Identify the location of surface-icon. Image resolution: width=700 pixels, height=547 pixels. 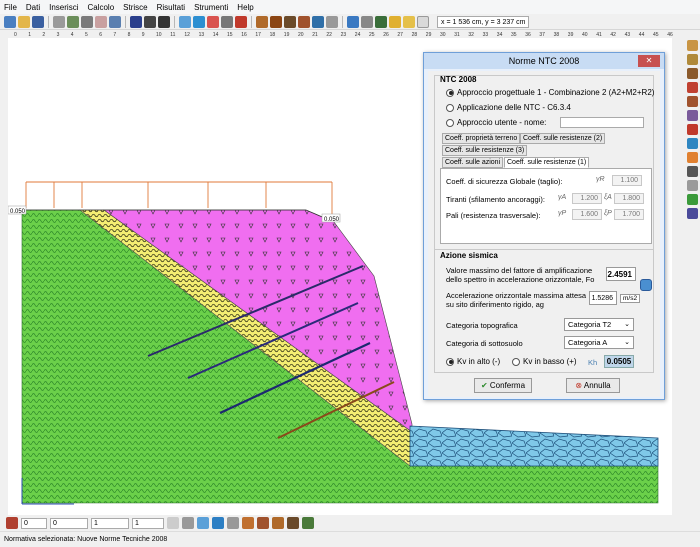
(692, 157).